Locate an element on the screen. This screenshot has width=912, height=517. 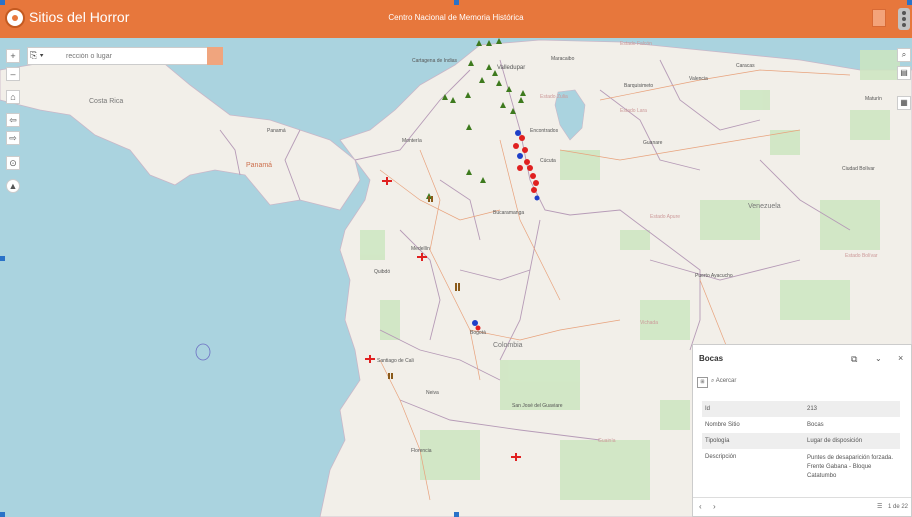
organization-title: Centro Nacional de Memoria Histórica is located at coordinates (456, 17).